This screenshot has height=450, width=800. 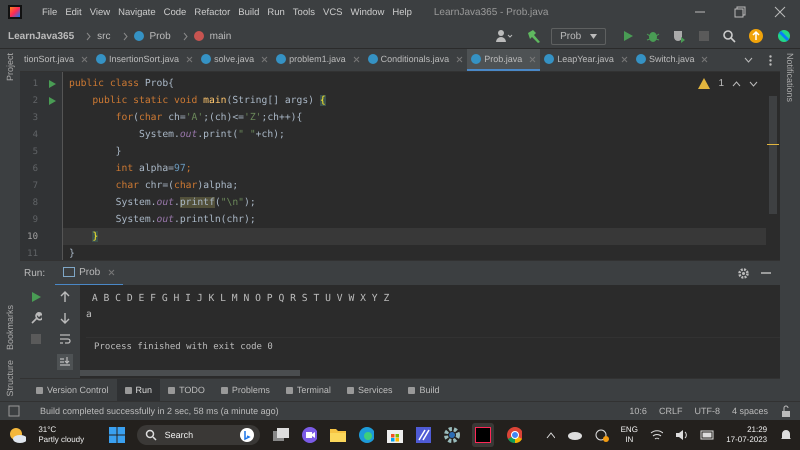 What do you see at coordinates (503, 60) in the screenshot?
I see `file-tab: Prob.java` at bounding box center [503, 60].